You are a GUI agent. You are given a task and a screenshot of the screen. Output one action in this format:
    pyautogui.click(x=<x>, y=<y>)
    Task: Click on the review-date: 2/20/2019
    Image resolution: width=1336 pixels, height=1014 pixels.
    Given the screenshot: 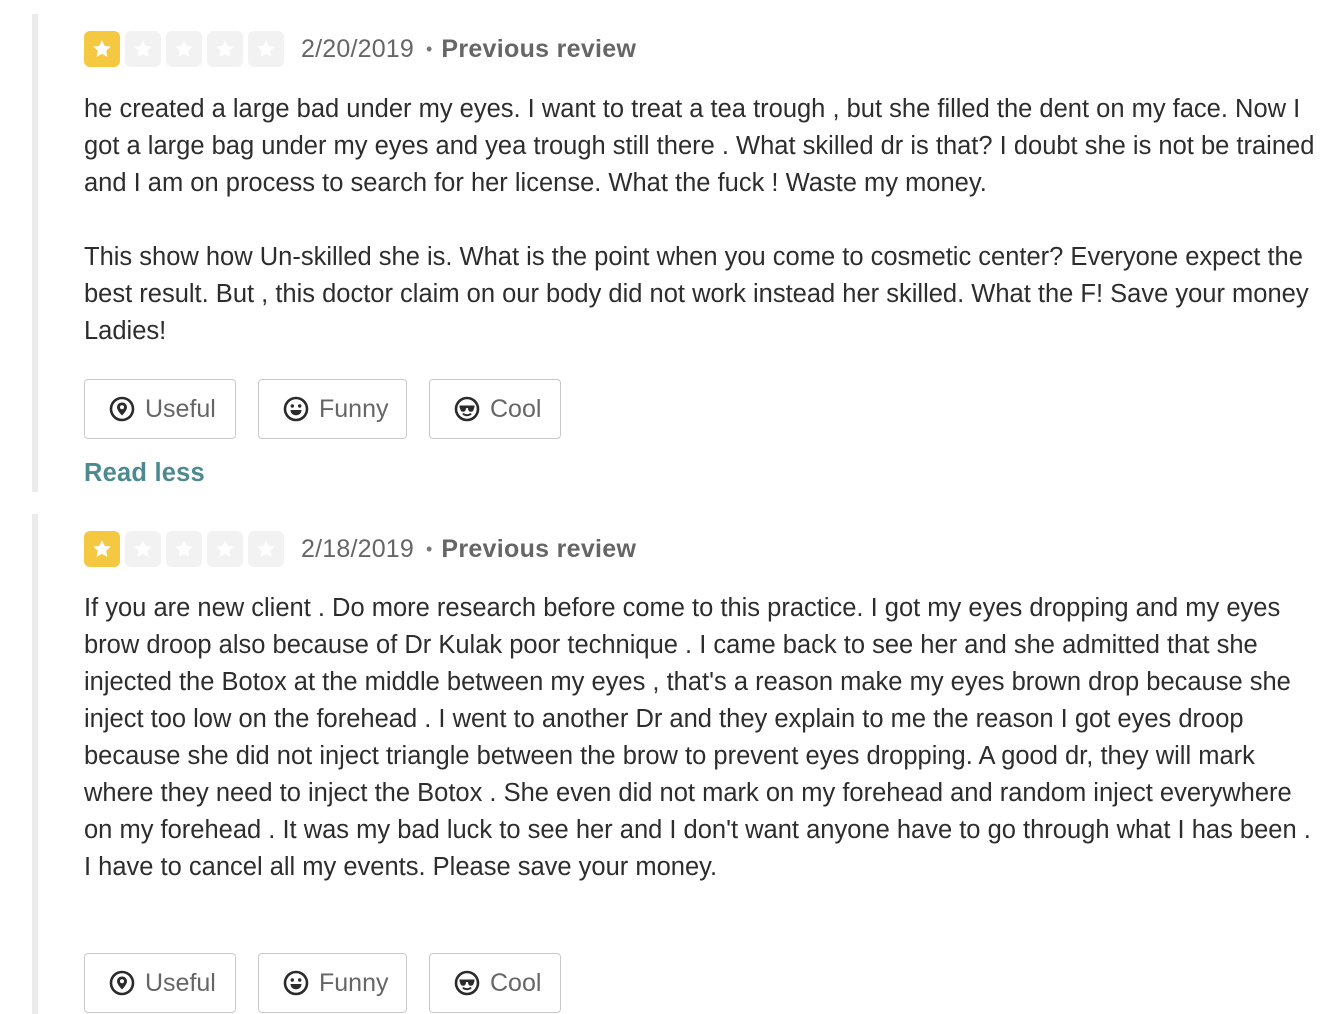 What is the action you would take?
    pyautogui.click(x=358, y=48)
    